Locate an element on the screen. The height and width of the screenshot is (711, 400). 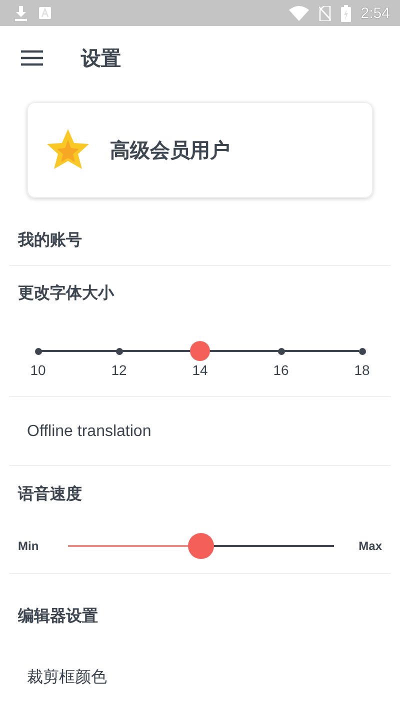
section-heading: 编辑器设置 is located at coordinates (58, 616).